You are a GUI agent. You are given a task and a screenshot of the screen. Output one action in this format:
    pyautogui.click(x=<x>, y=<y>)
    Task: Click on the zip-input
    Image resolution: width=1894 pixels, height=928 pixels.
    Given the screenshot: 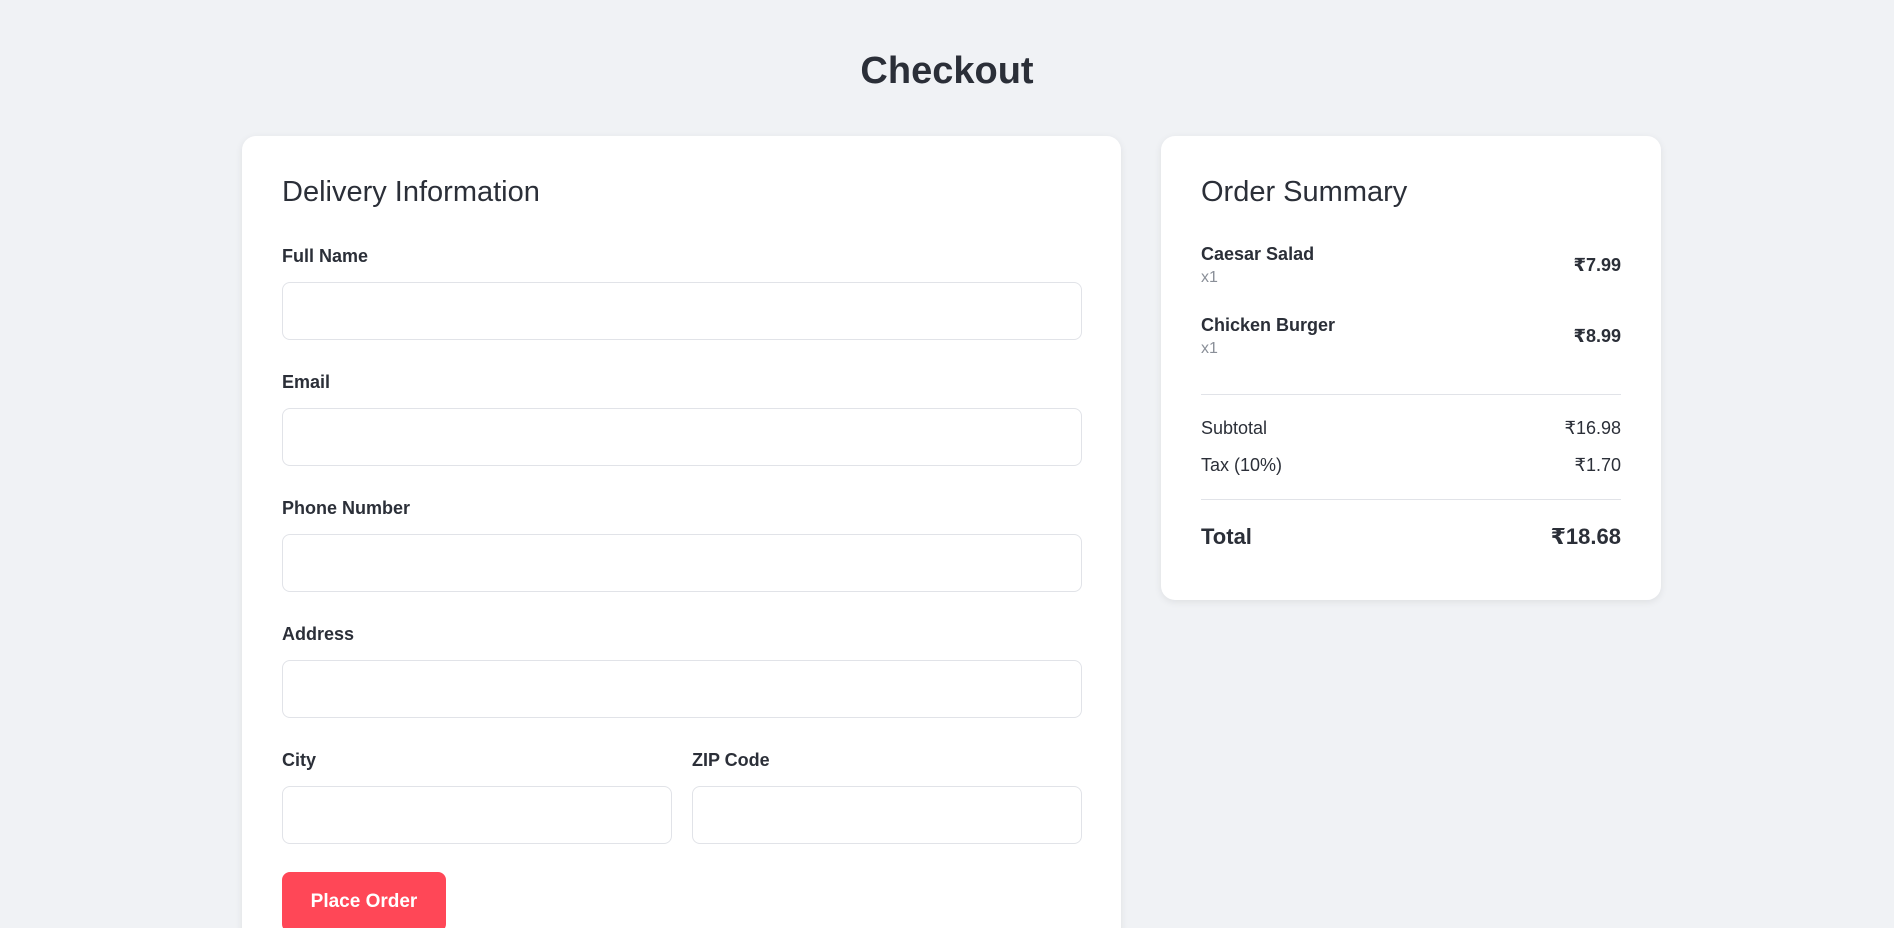 What is the action you would take?
    pyautogui.click(x=887, y=815)
    